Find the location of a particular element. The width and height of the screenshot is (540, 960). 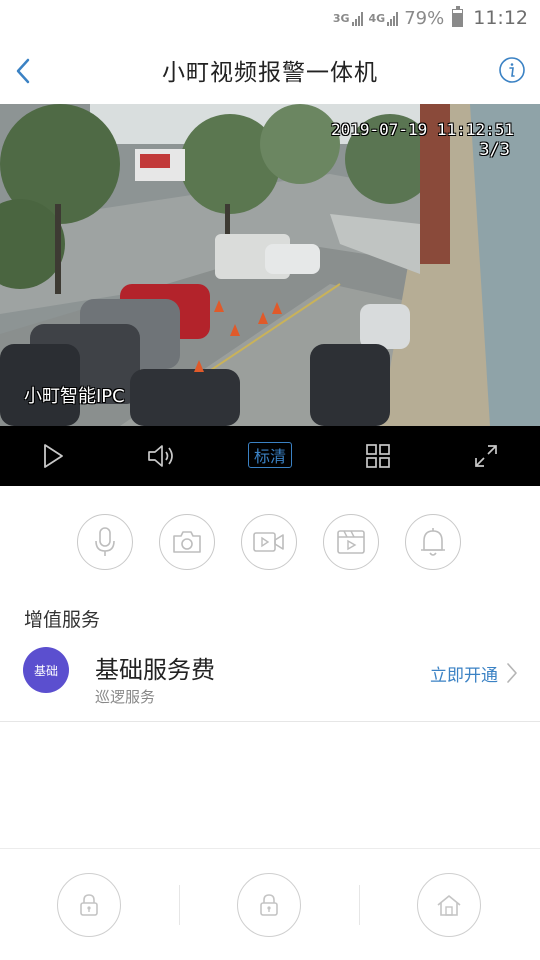

home-icon is located at coordinates (449, 905).